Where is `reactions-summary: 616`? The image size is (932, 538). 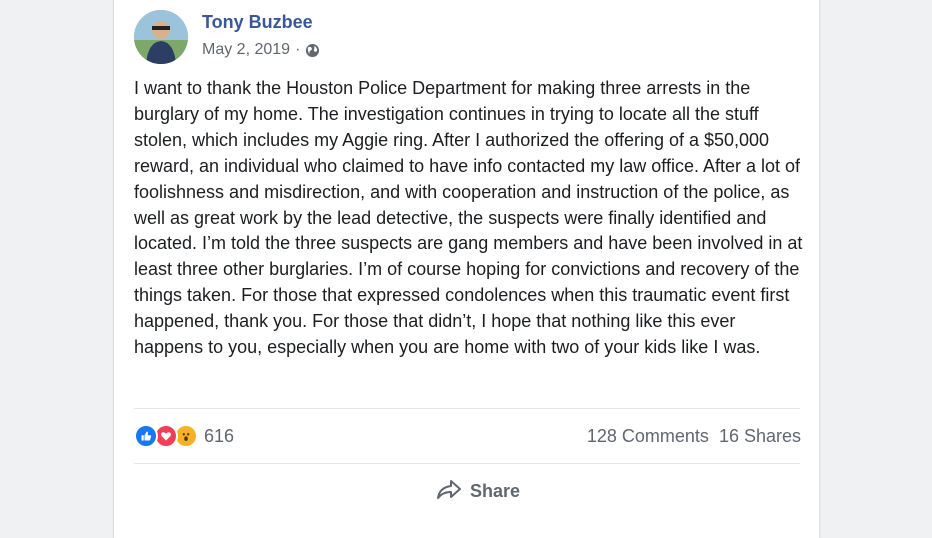 reactions-summary: 616 is located at coordinates (184, 436).